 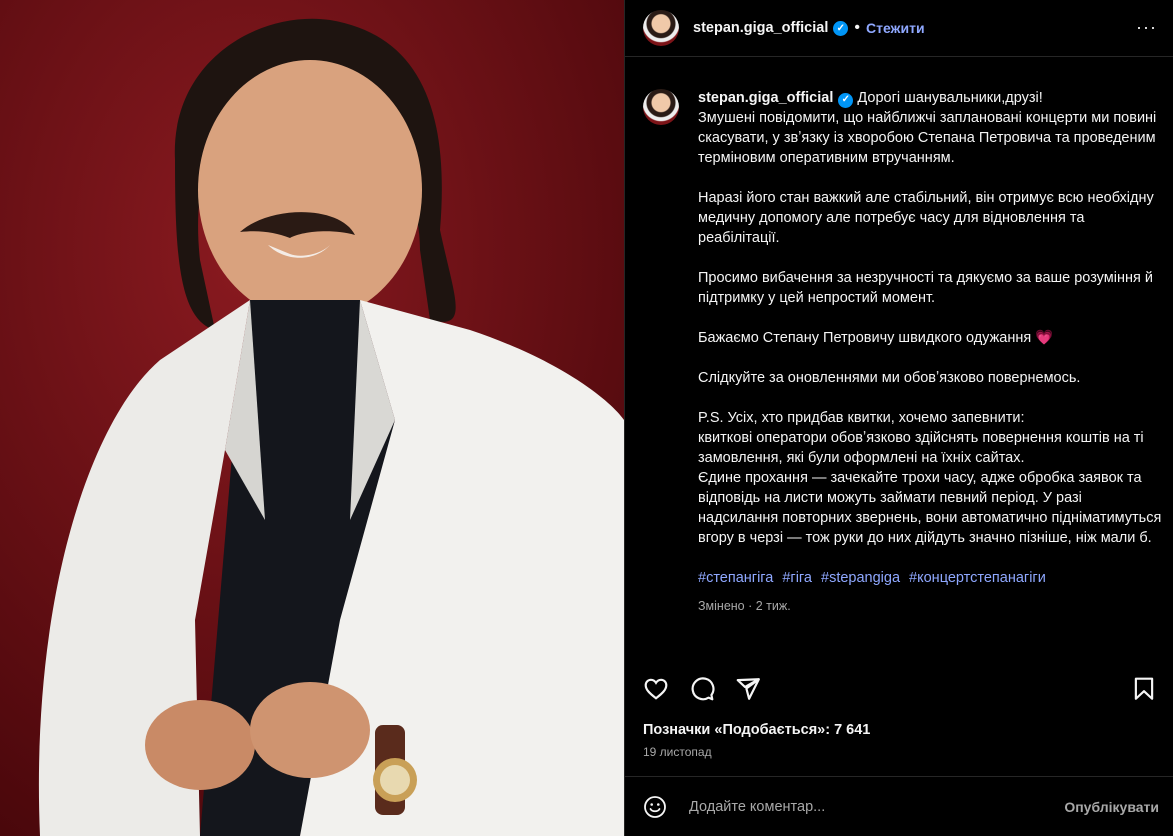 What do you see at coordinates (661, 107) in the screenshot?
I see `caption-avatar` at bounding box center [661, 107].